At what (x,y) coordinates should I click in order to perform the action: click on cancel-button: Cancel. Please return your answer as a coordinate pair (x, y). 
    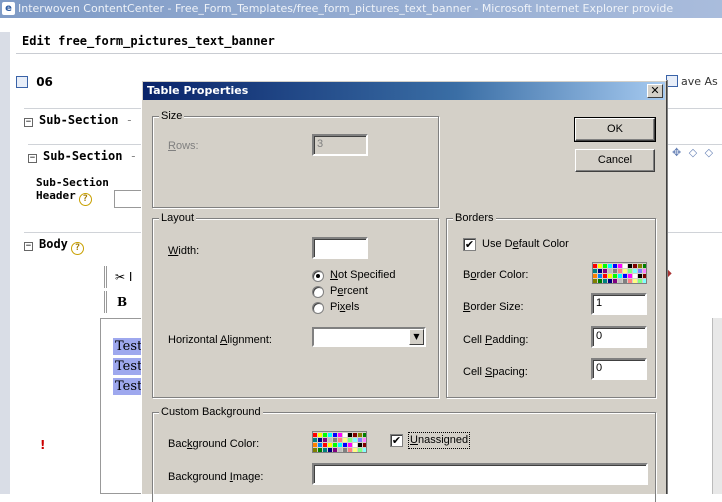
    Looking at the image, I should click on (615, 160).